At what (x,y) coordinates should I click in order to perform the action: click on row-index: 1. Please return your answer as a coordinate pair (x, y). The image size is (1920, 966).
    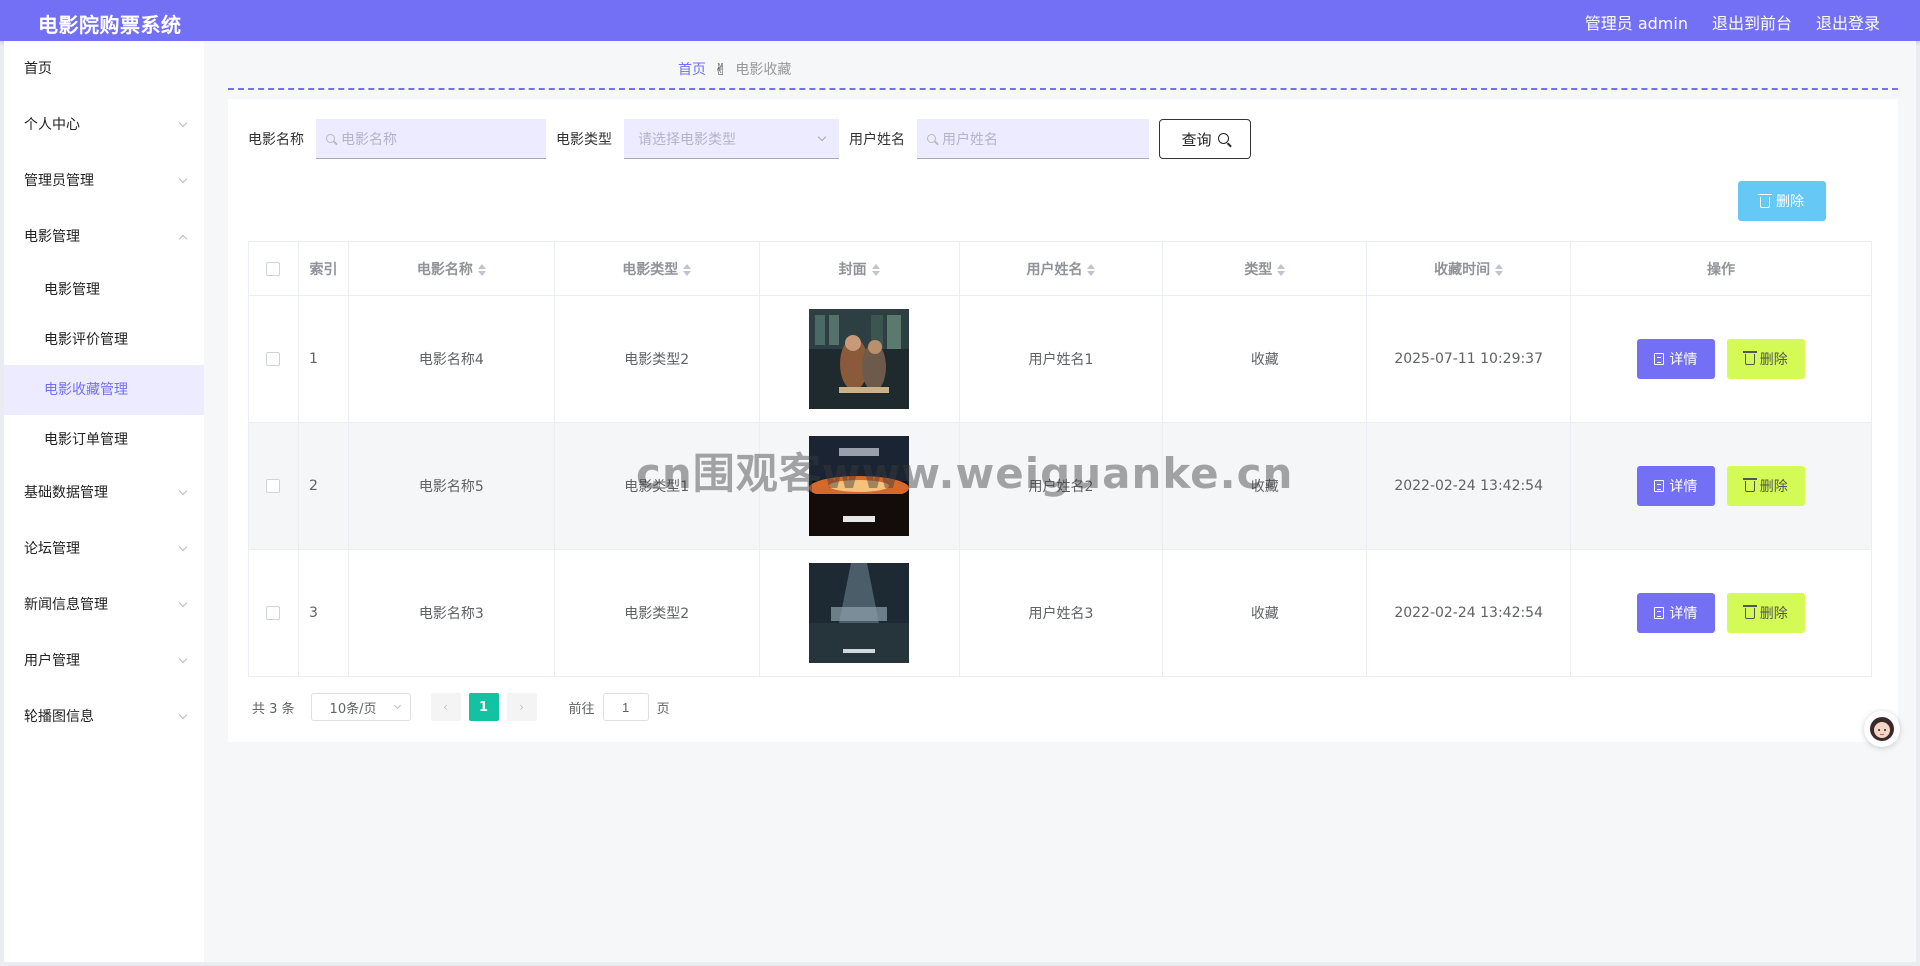
    Looking at the image, I should click on (323, 359).